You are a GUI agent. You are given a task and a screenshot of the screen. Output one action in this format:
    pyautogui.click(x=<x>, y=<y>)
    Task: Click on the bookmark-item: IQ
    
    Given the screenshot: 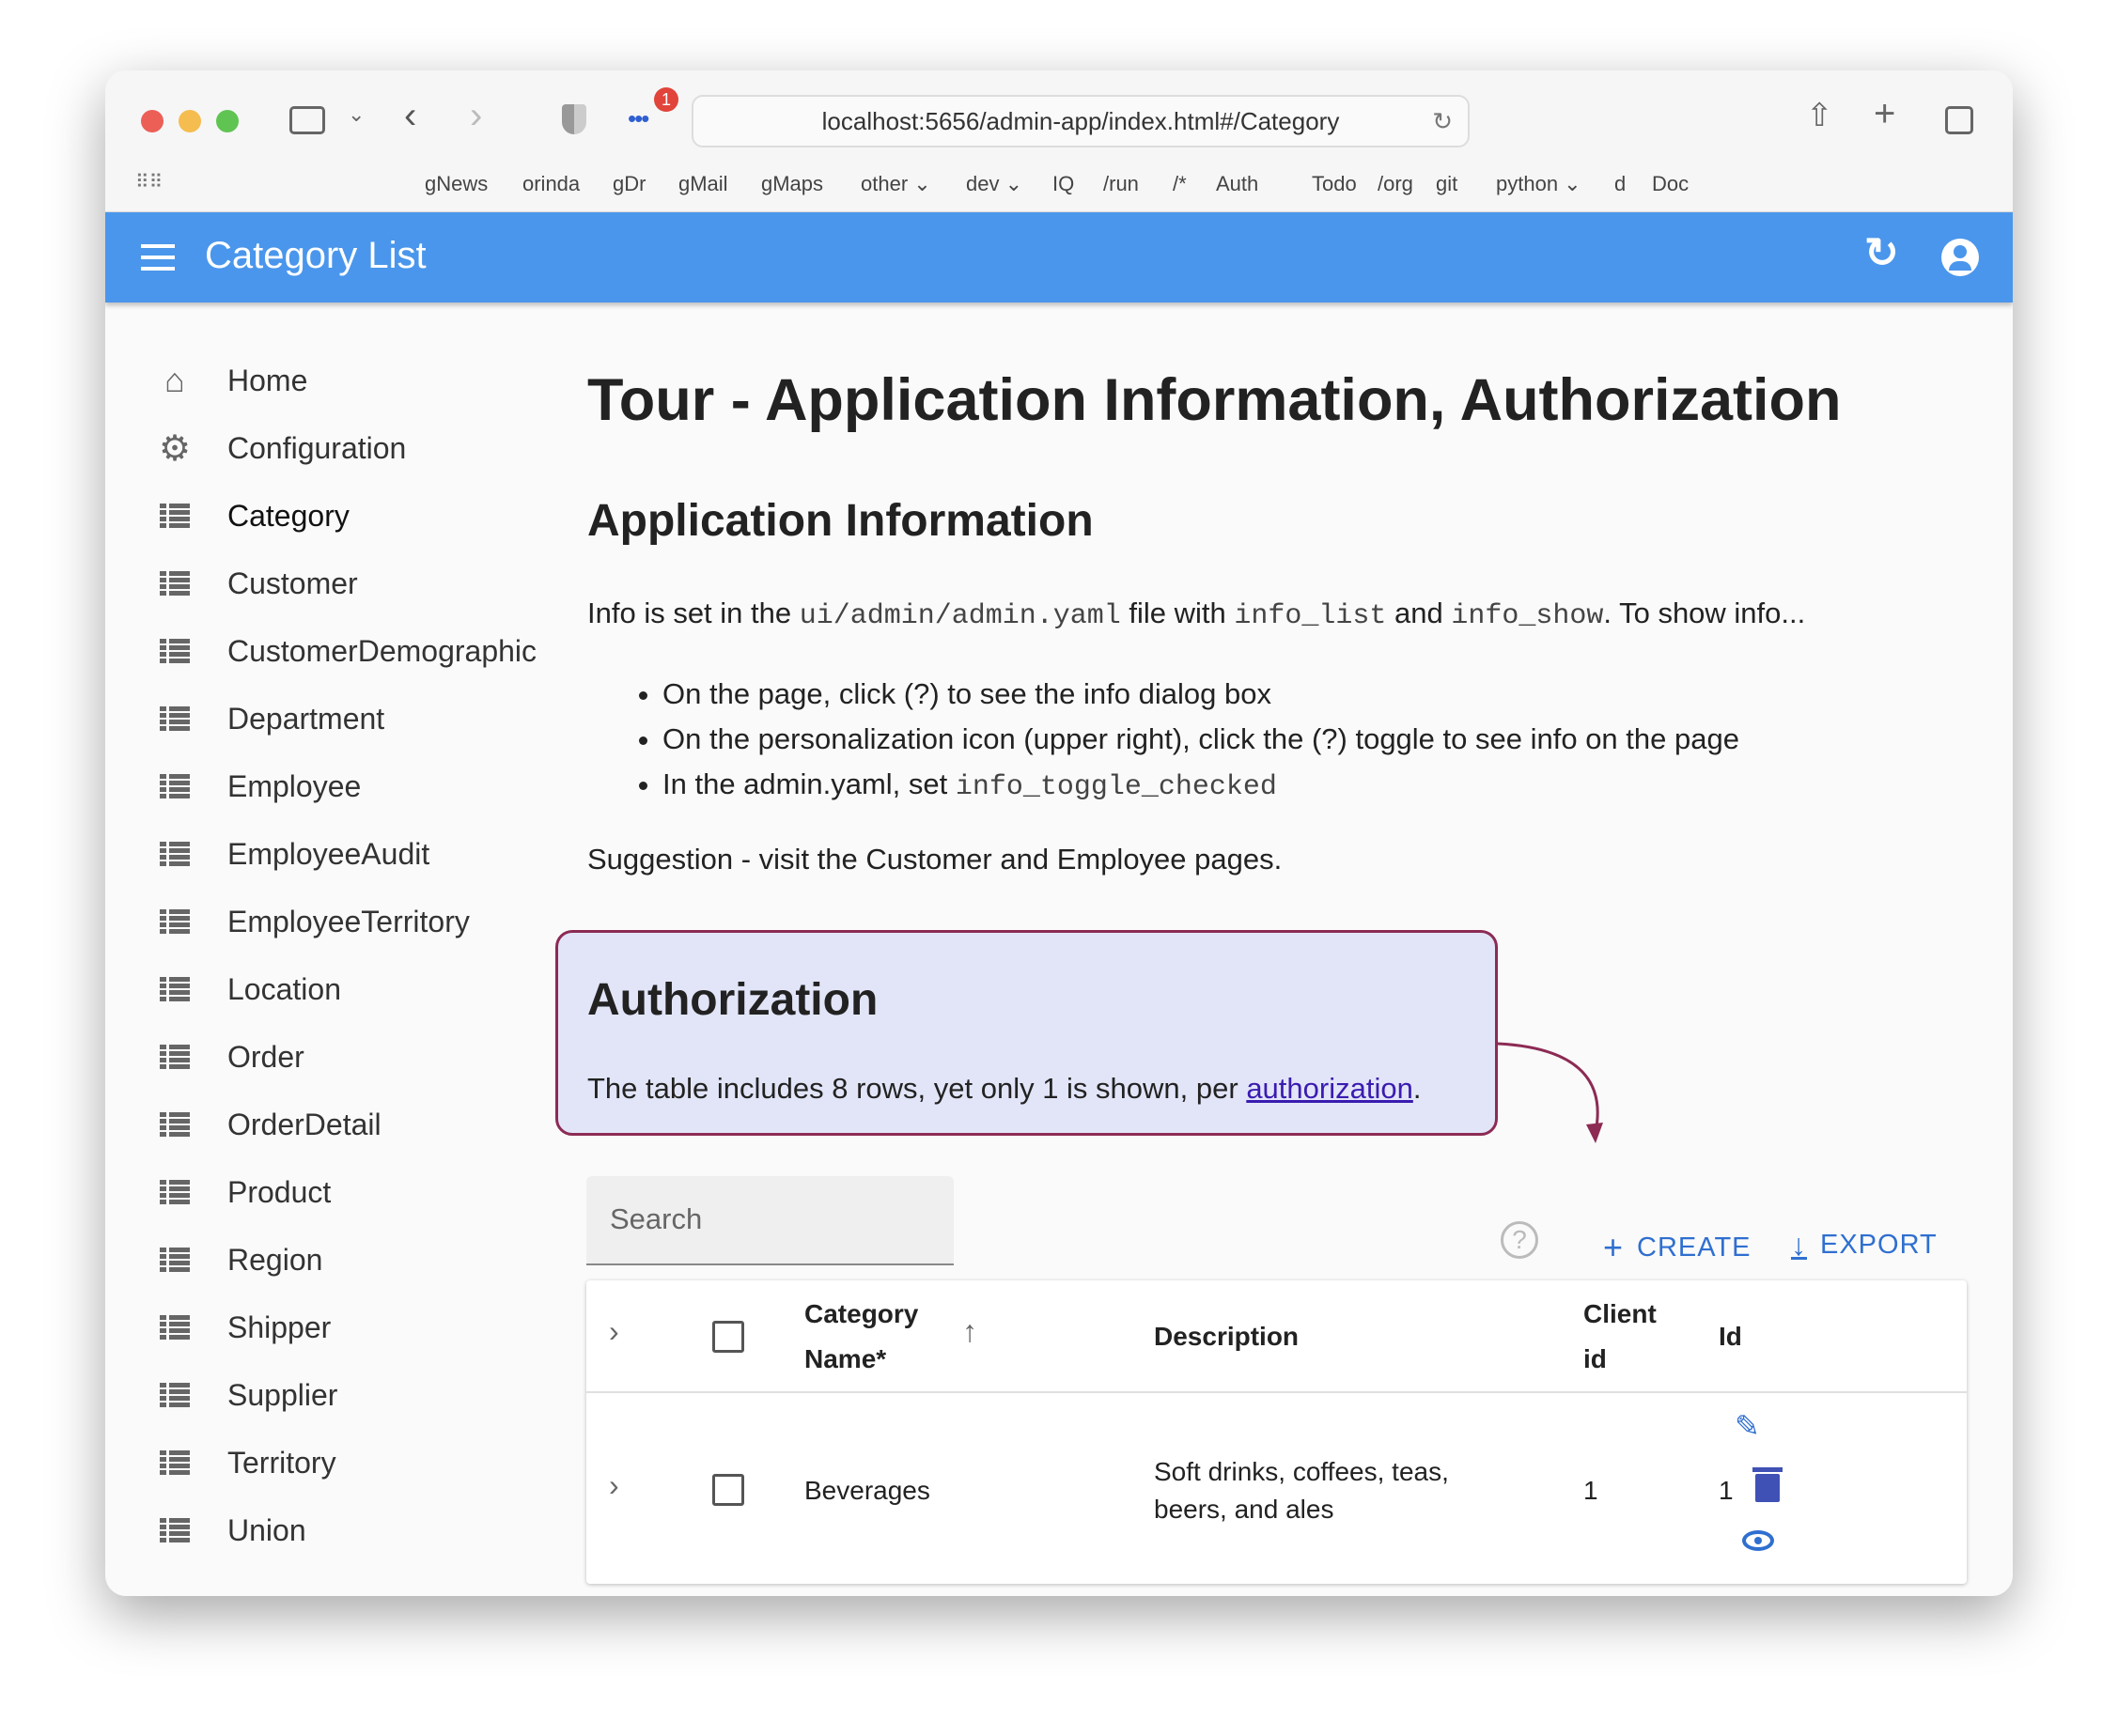 What is the action you would take?
    pyautogui.click(x=1063, y=184)
    